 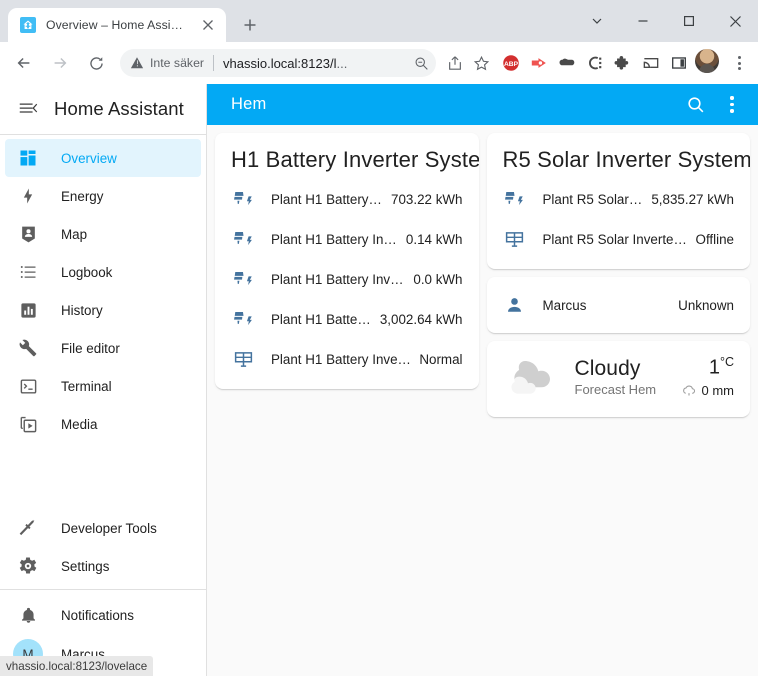 What do you see at coordinates (79, 424) in the screenshot?
I see `sidebar-item-label: Media` at bounding box center [79, 424].